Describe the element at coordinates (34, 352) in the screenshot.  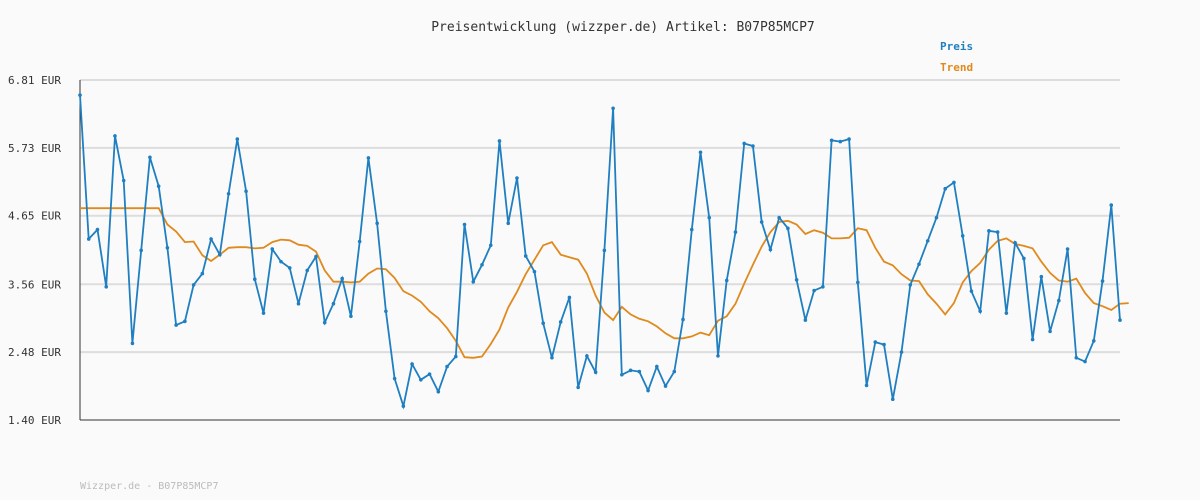
I see `y-tick-label: 2.48 EUR` at that location.